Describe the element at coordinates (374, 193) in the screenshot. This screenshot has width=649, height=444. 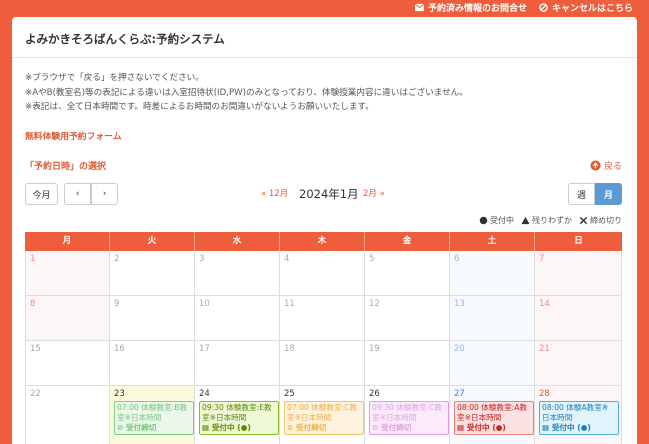
I see `next-month-link: 2月 »` at that location.